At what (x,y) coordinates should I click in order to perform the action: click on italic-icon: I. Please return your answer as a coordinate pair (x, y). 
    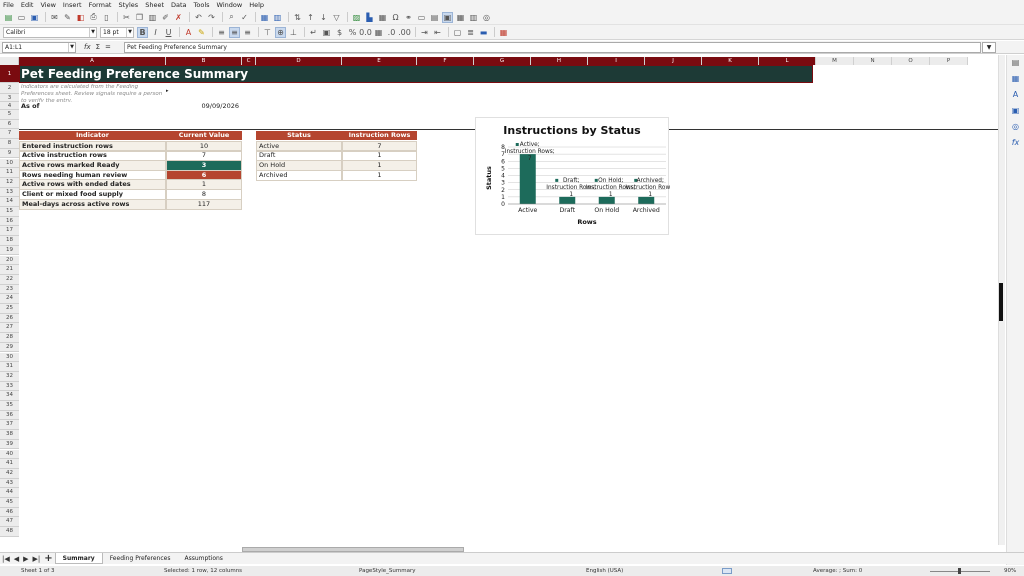
    Looking at the image, I should click on (155, 32).